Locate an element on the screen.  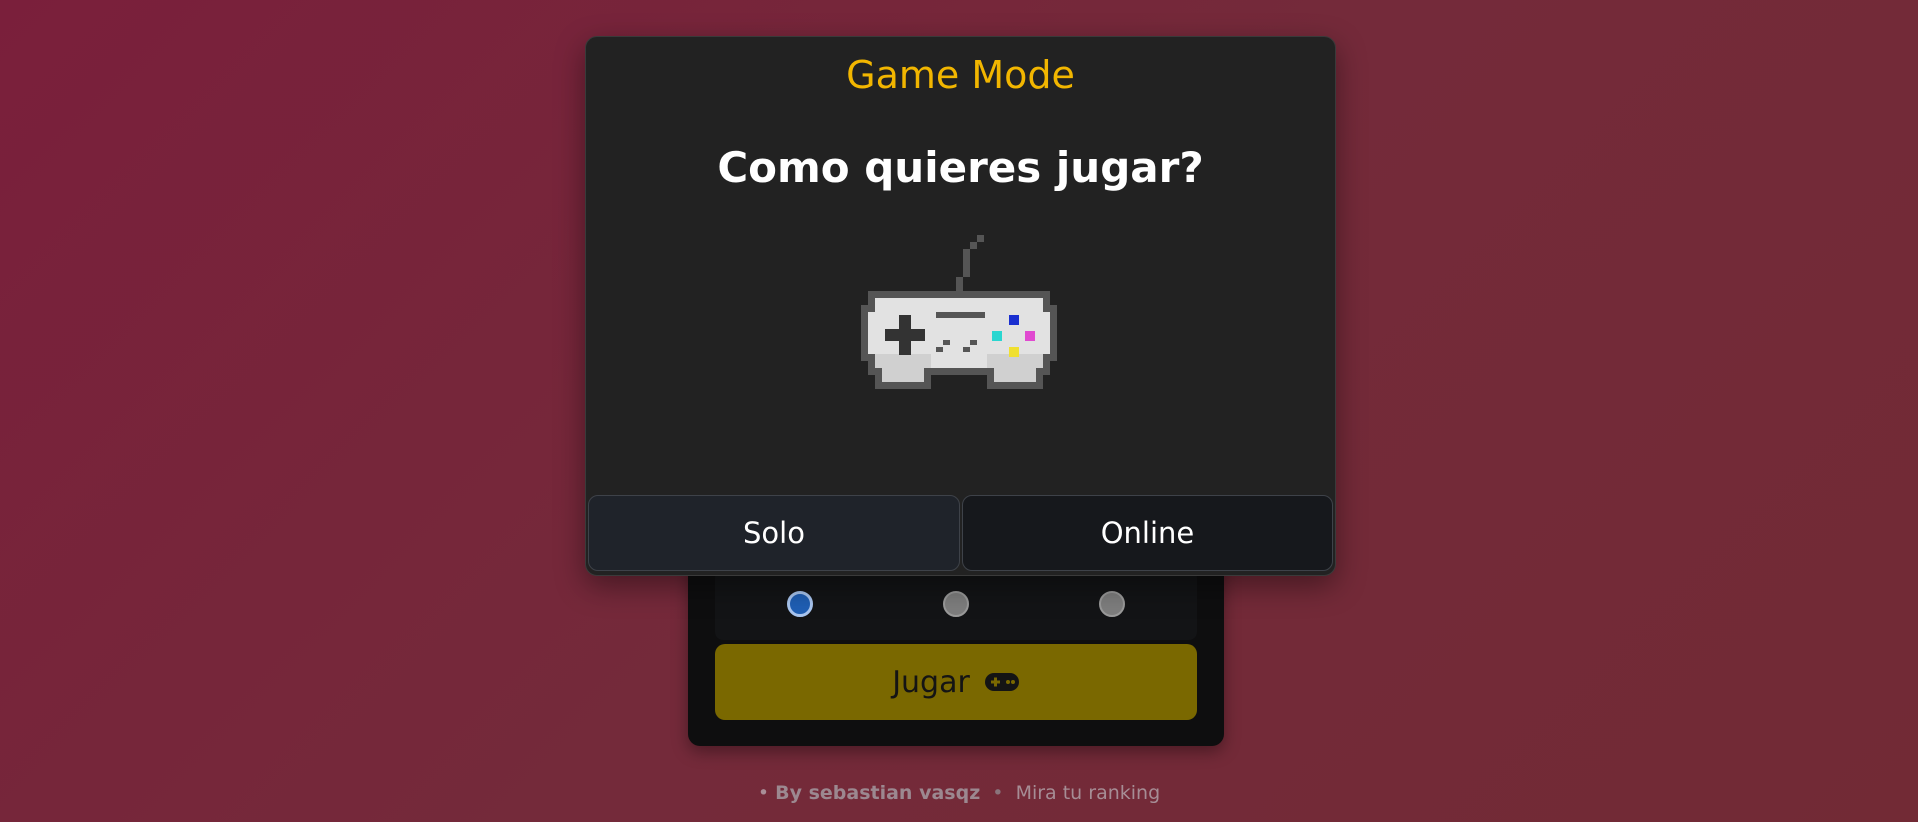
footer-author: By sebastian vasqz is located at coordinates (878, 793).